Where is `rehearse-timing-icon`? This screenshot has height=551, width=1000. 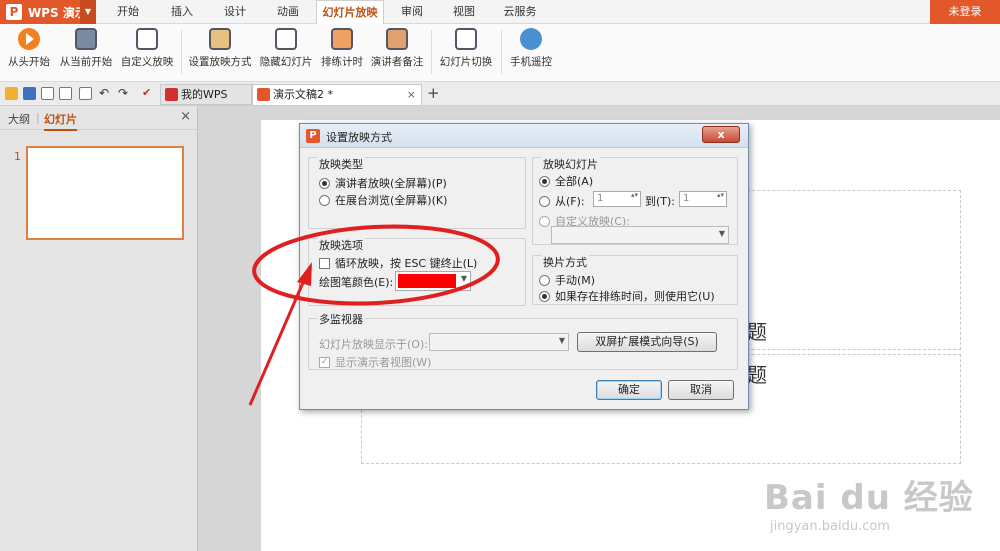
rehearse-timing-icon is located at coordinates (342, 39).